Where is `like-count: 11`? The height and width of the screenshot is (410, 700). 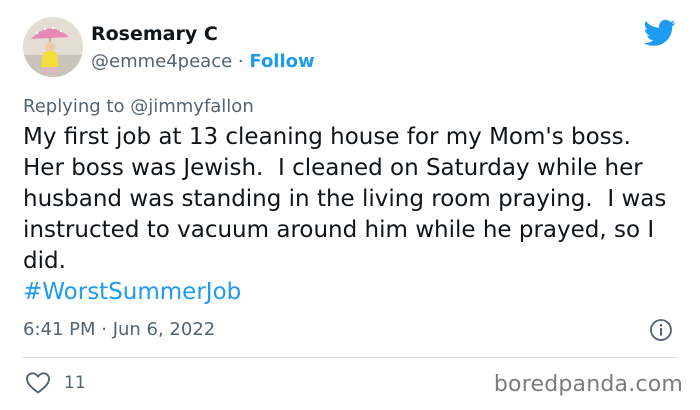
like-count: 11 is located at coordinates (75, 383).